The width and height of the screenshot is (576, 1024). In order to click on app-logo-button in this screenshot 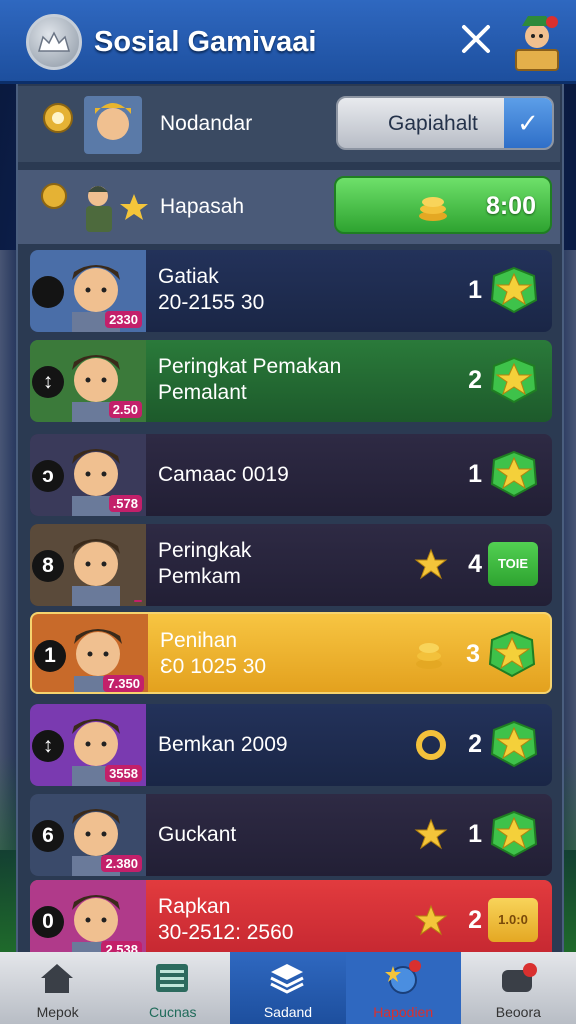, I will do `click(54, 42)`.